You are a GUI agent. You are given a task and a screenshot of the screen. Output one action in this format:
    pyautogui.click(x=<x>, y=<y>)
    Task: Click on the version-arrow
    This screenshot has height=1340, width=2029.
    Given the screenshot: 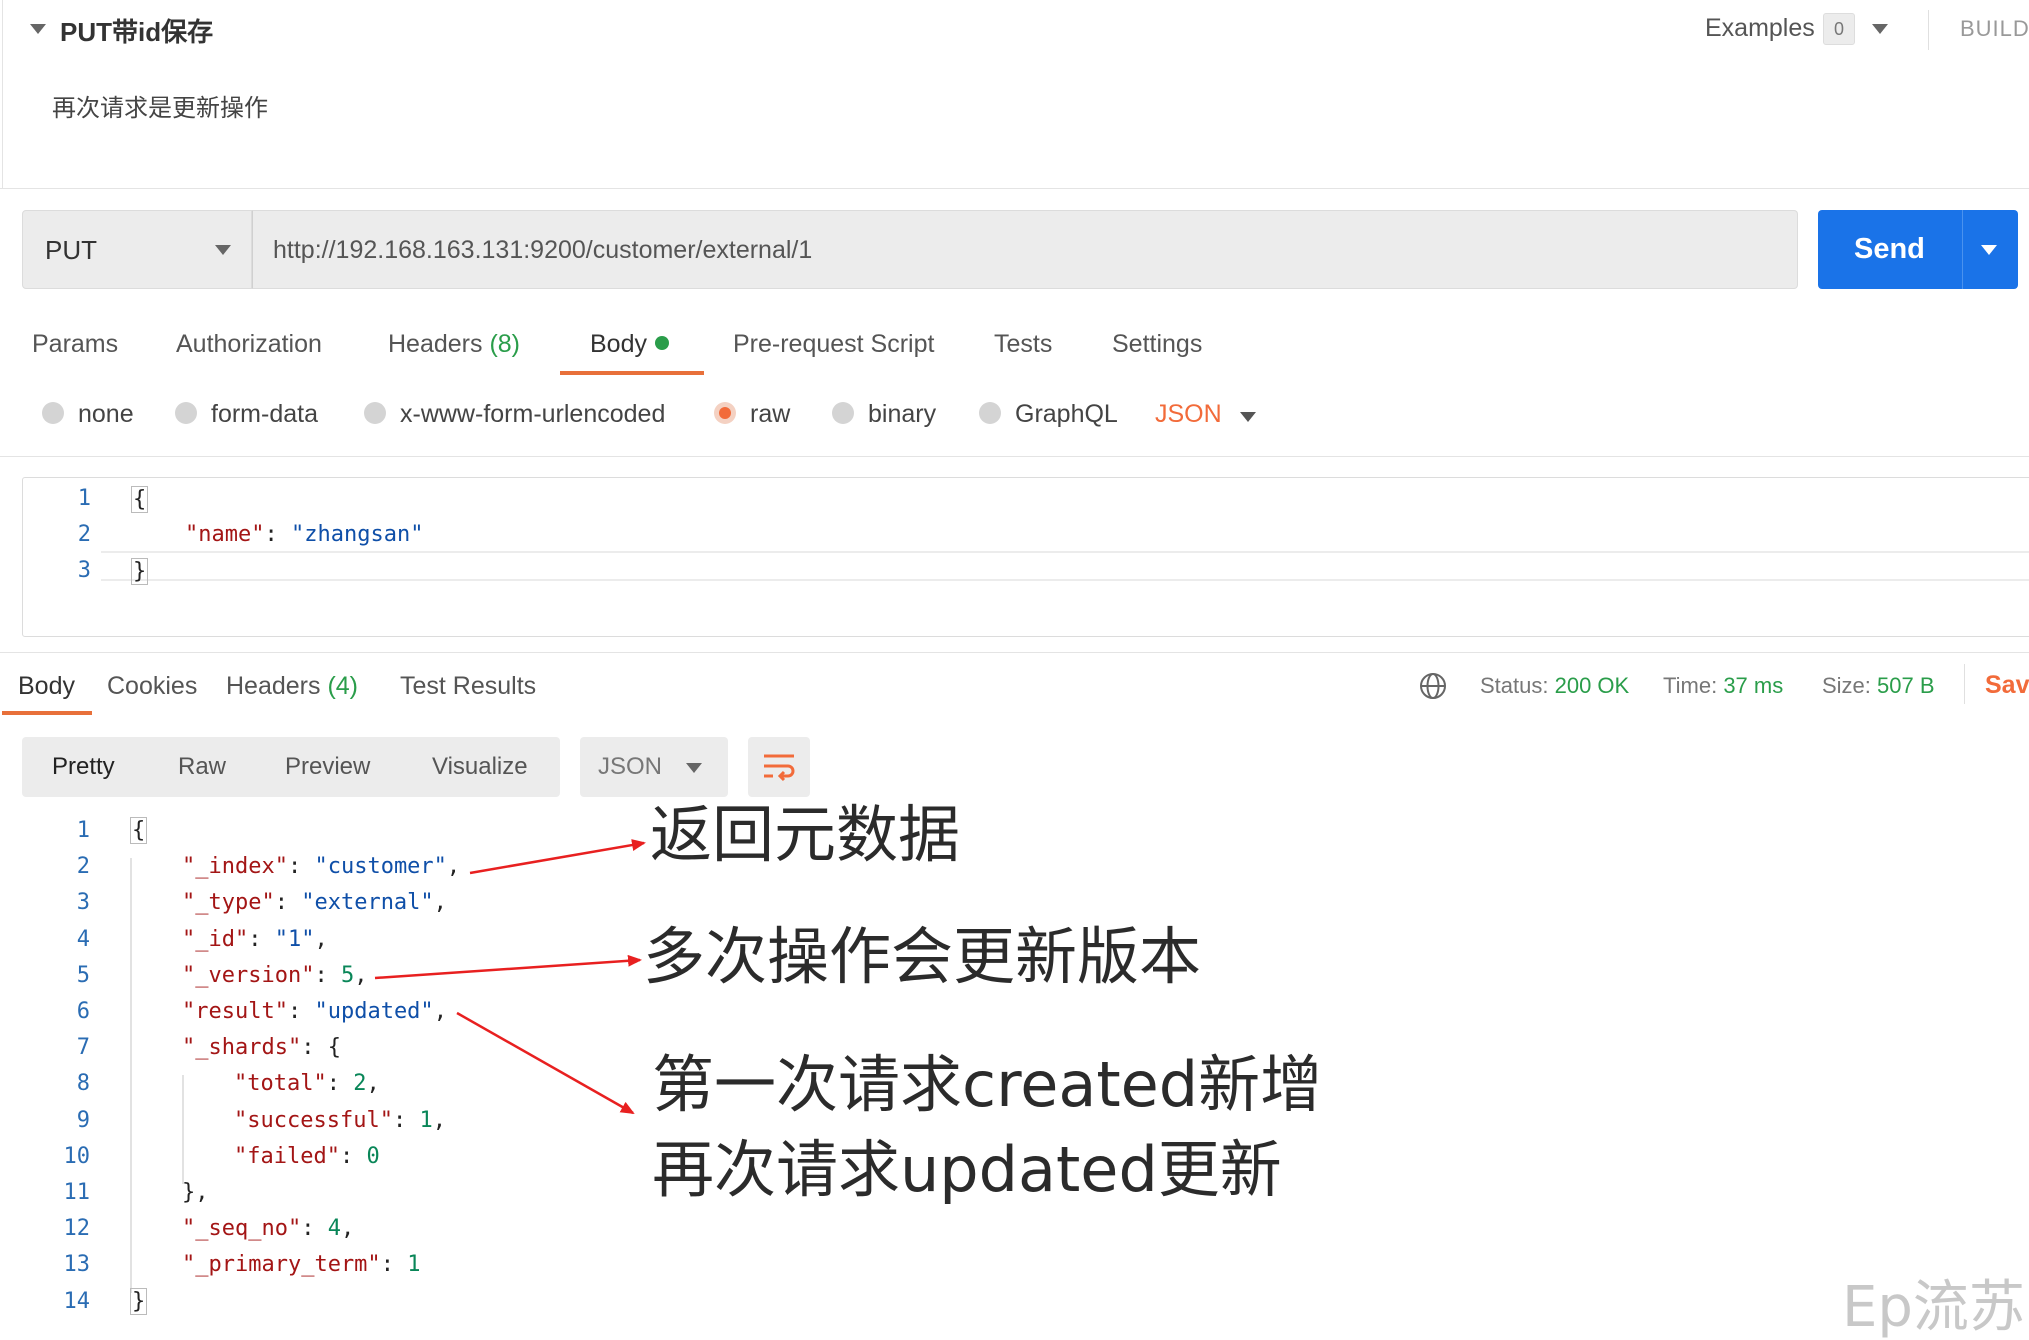 What is the action you would take?
    pyautogui.click(x=508, y=967)
    